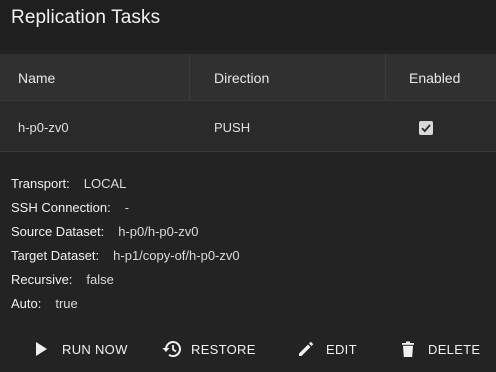 The height and width of the screenshot is (372, 496). What do you see at coordinates (158, 231) in the screenshot?
I see `detail-value: h-p0/h-p0-zv0` at bounding box center [158, 231].